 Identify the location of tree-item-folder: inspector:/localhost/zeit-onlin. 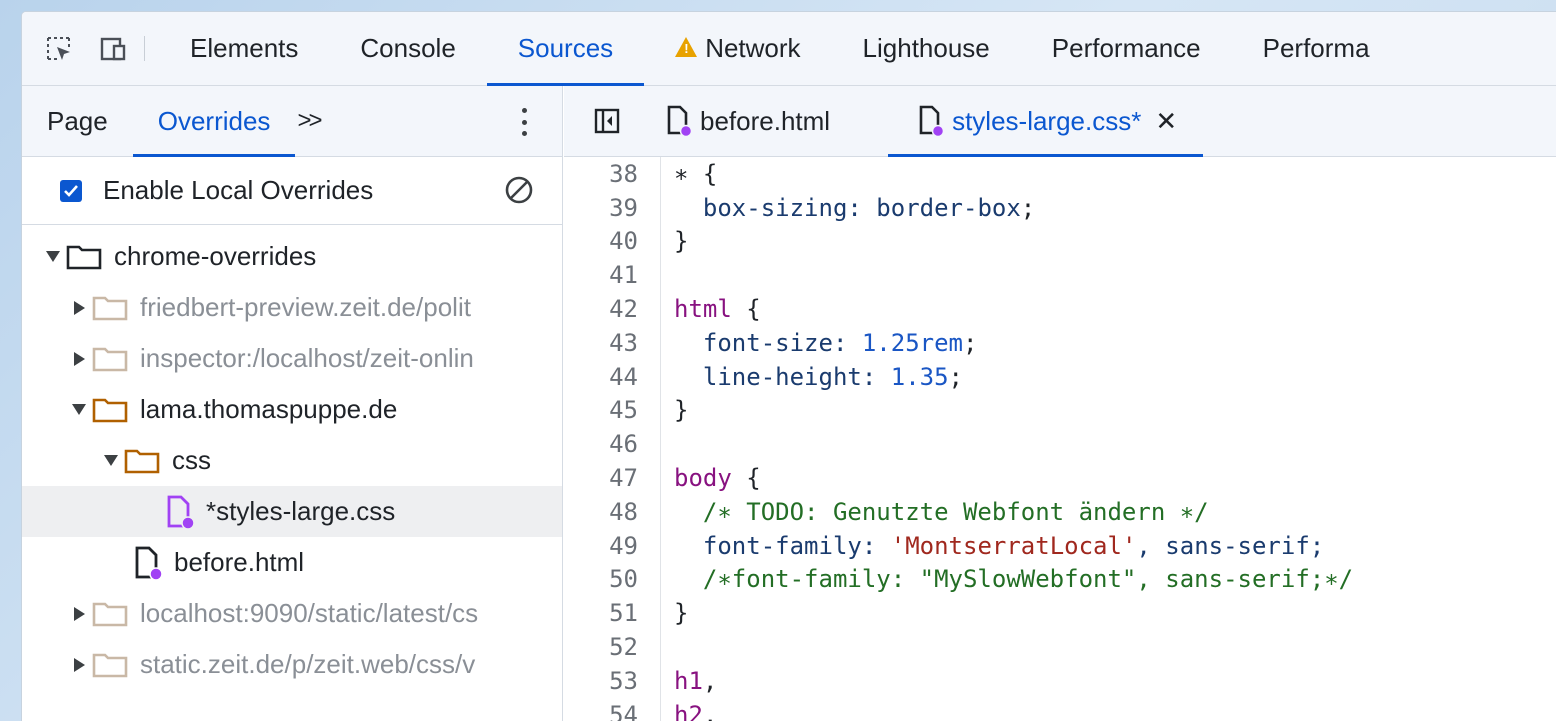
(292, 358).